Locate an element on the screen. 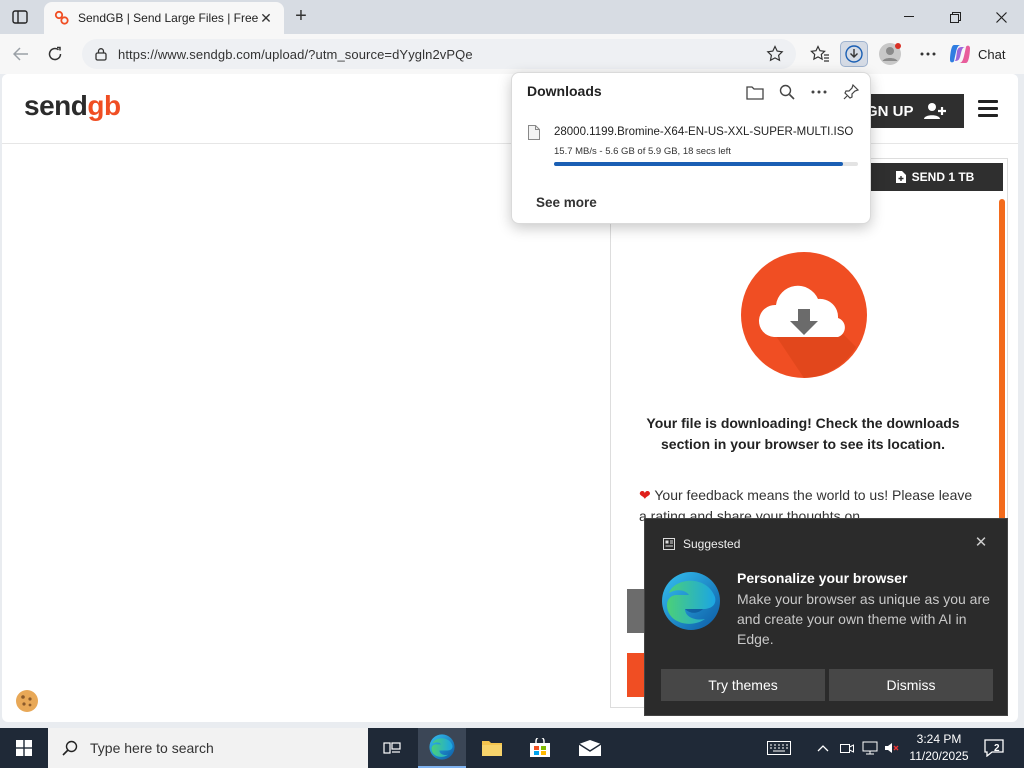 Image resolution: width=1024 pixels, height=768 pixels. taskbar-clock: 3:24 PM 11/20/2025 is located at coordinates (939, 748).